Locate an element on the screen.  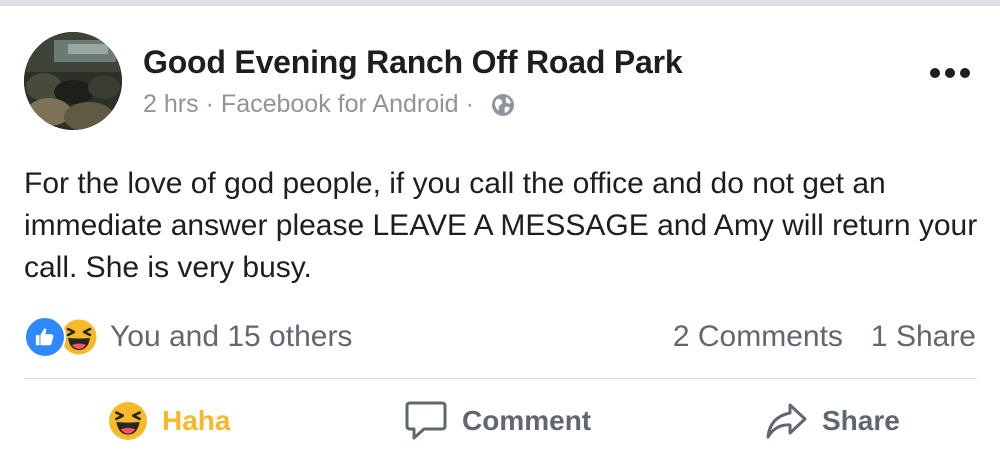
reactions-summary: You and 15 others is located at coordinates (188, 337).